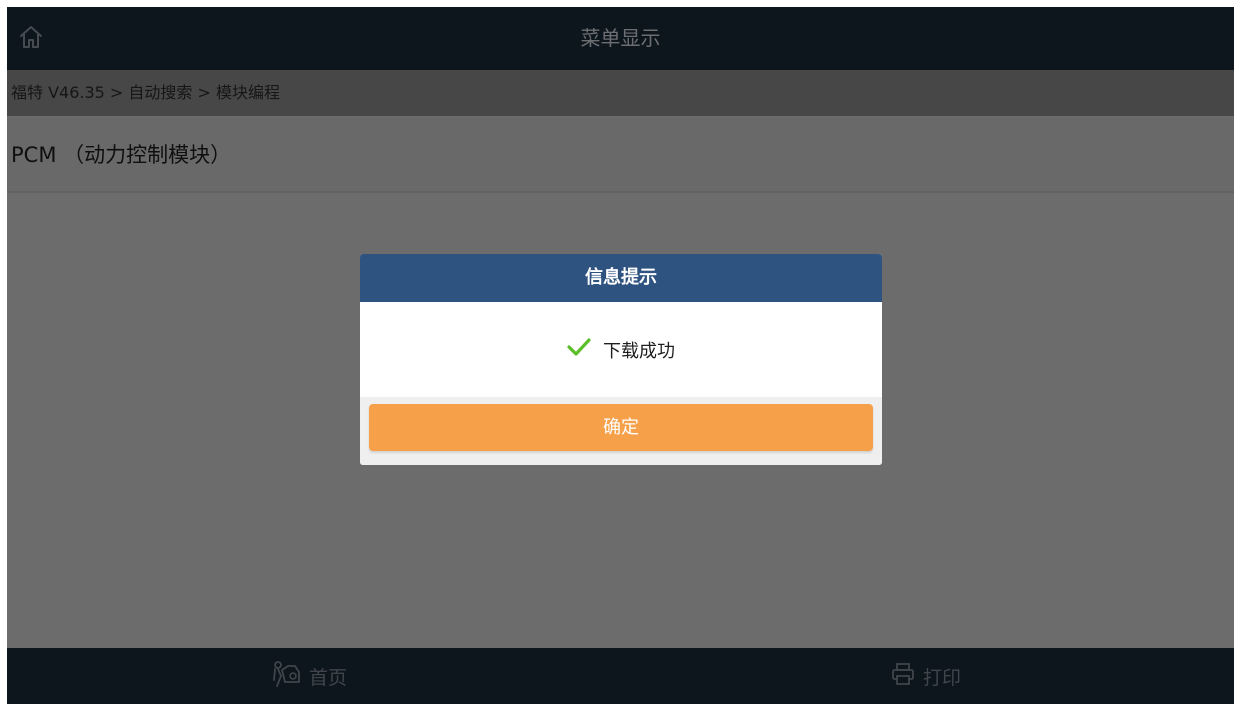  I want to click on dialog-footer: 确定, so click(621, 431).